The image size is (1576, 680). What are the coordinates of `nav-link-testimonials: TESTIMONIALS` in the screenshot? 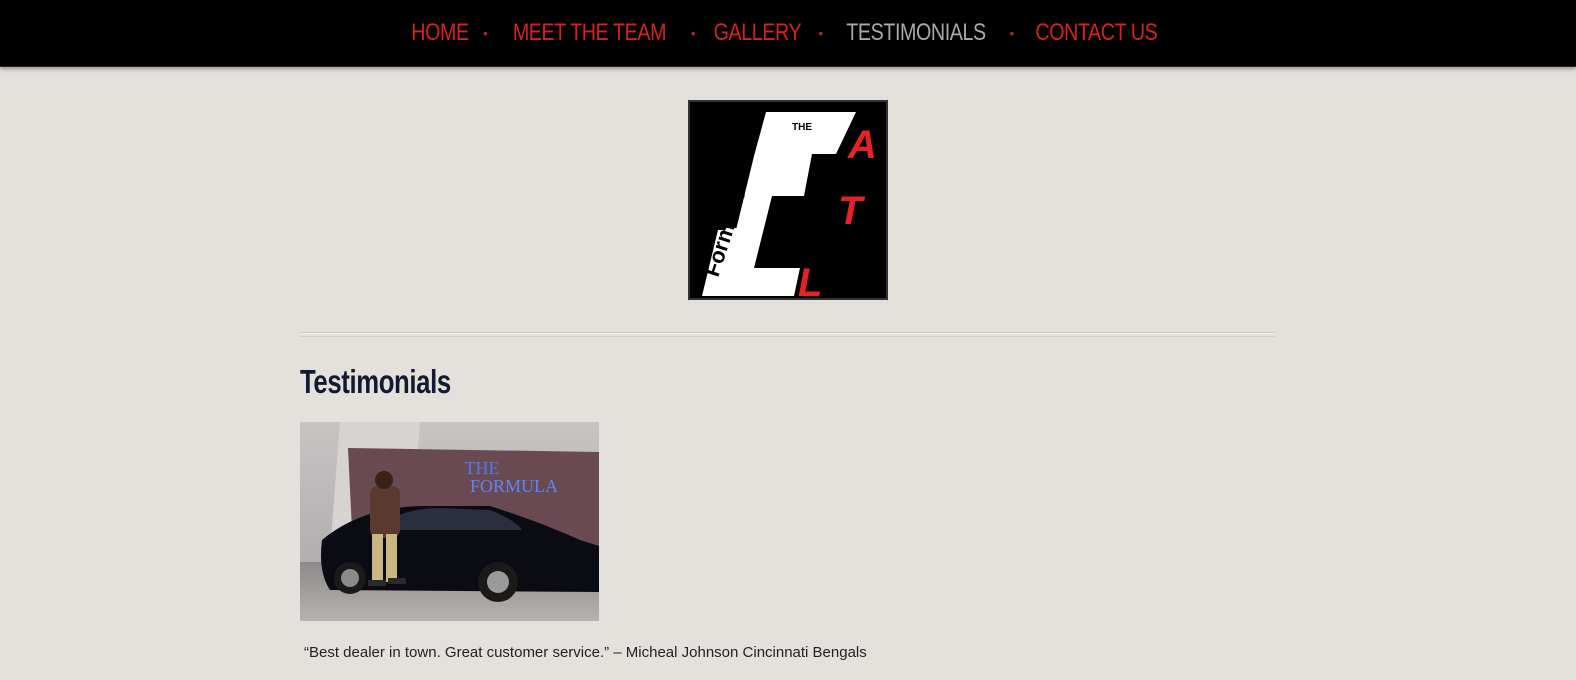 It's located at (917, 33).